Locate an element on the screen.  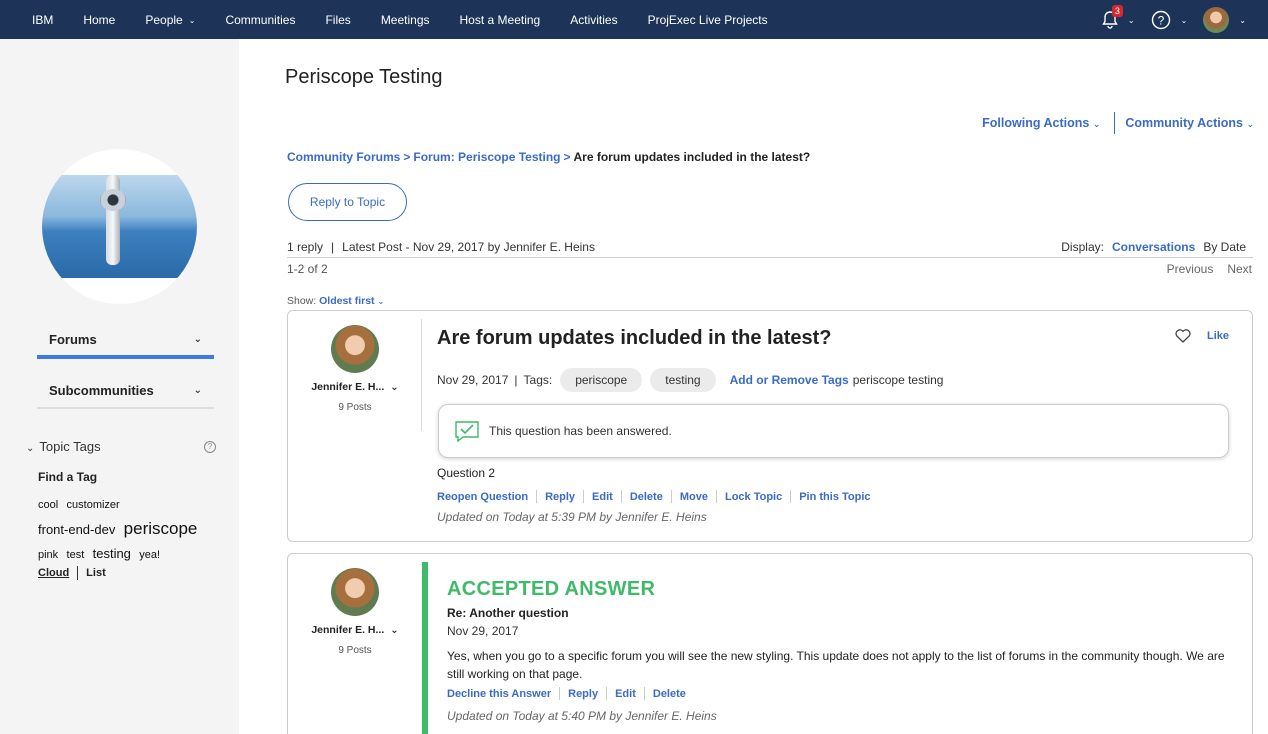
user-menu-button: ⌄ is located at coordinates (1224, 19).